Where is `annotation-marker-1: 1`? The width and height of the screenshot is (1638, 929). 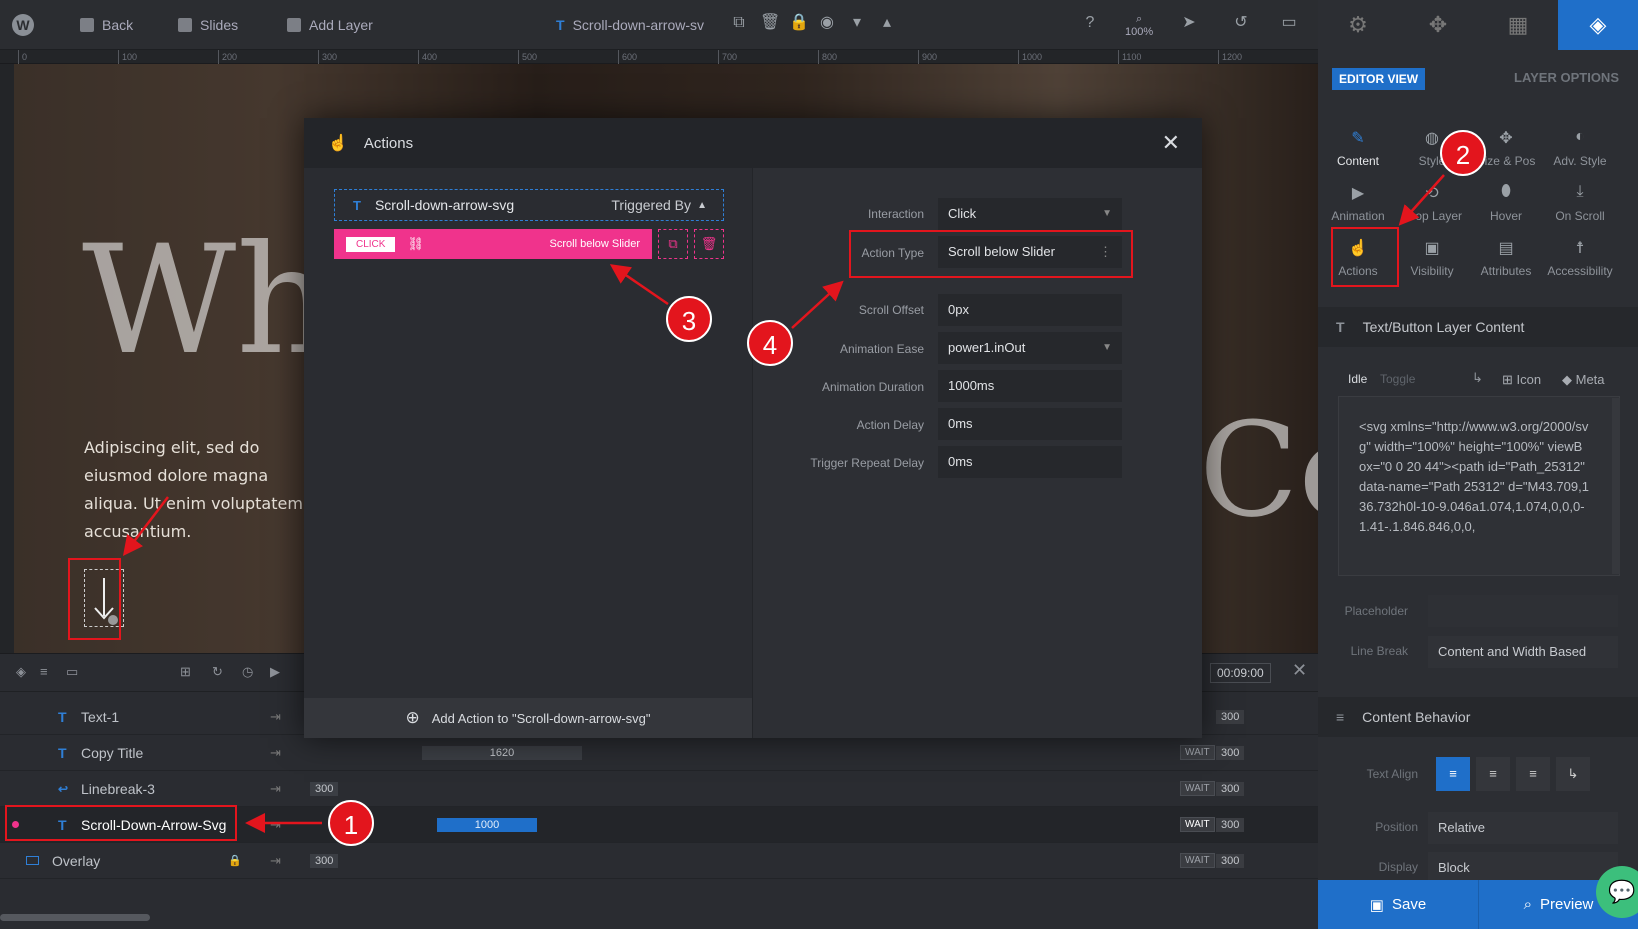 annotation-marker-1: 1 is located at coordinates (351, 823).